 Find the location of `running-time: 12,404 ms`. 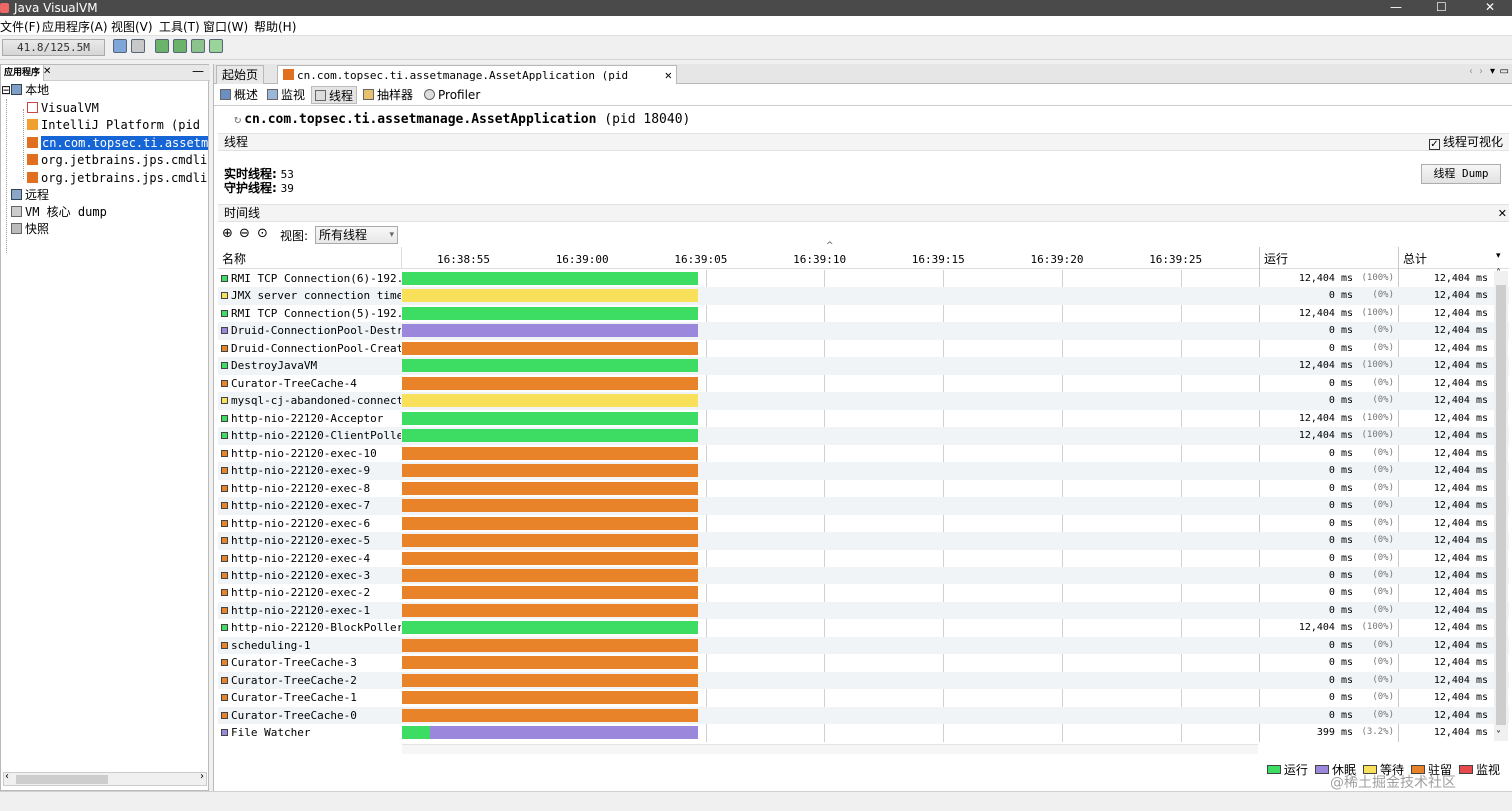

running-time: 12,404 ms is located at coordinates (1325, 313).